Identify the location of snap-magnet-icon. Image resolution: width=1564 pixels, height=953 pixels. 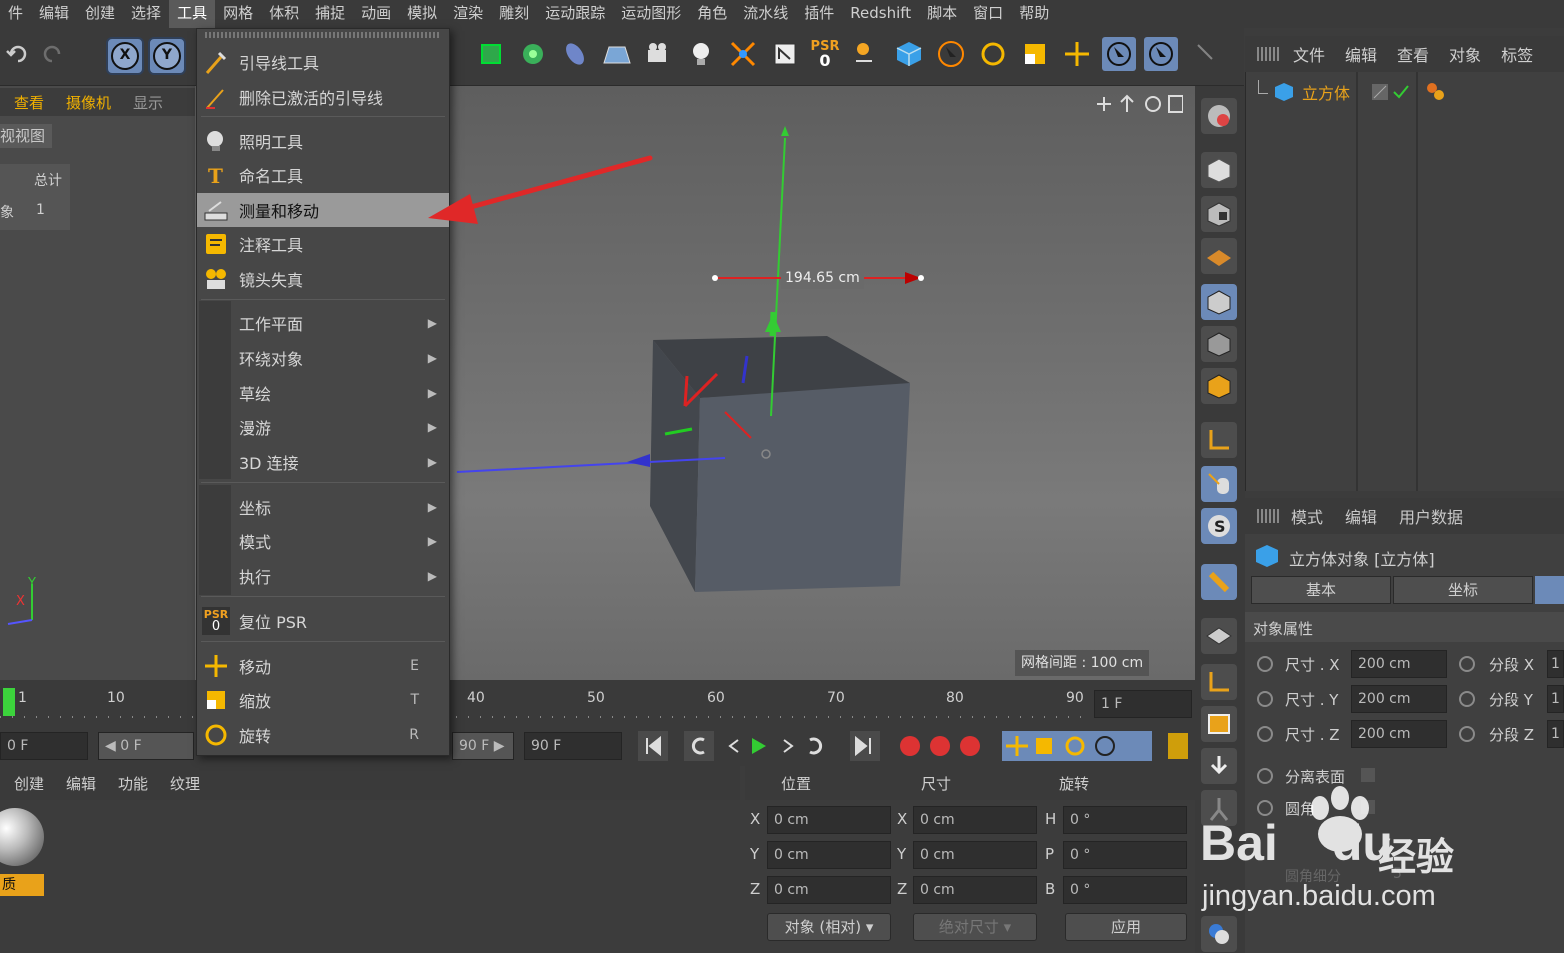
(1219, 582).